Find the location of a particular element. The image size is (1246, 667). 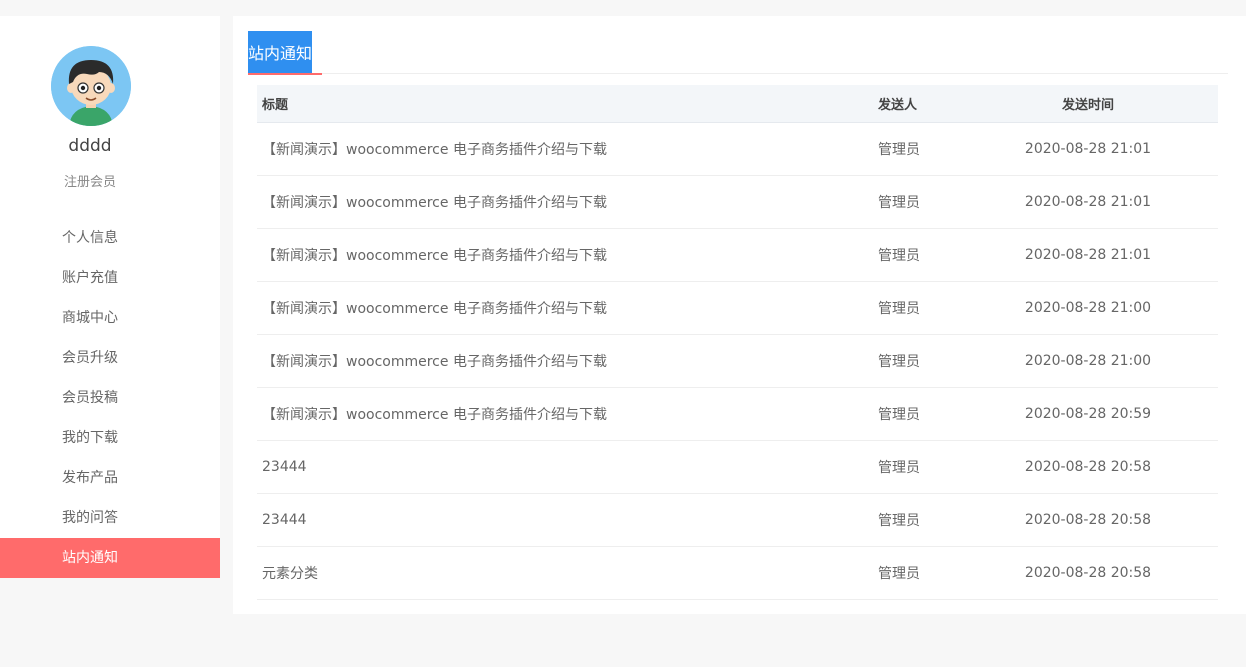

user-avatar is located at coordinates (91, 86).